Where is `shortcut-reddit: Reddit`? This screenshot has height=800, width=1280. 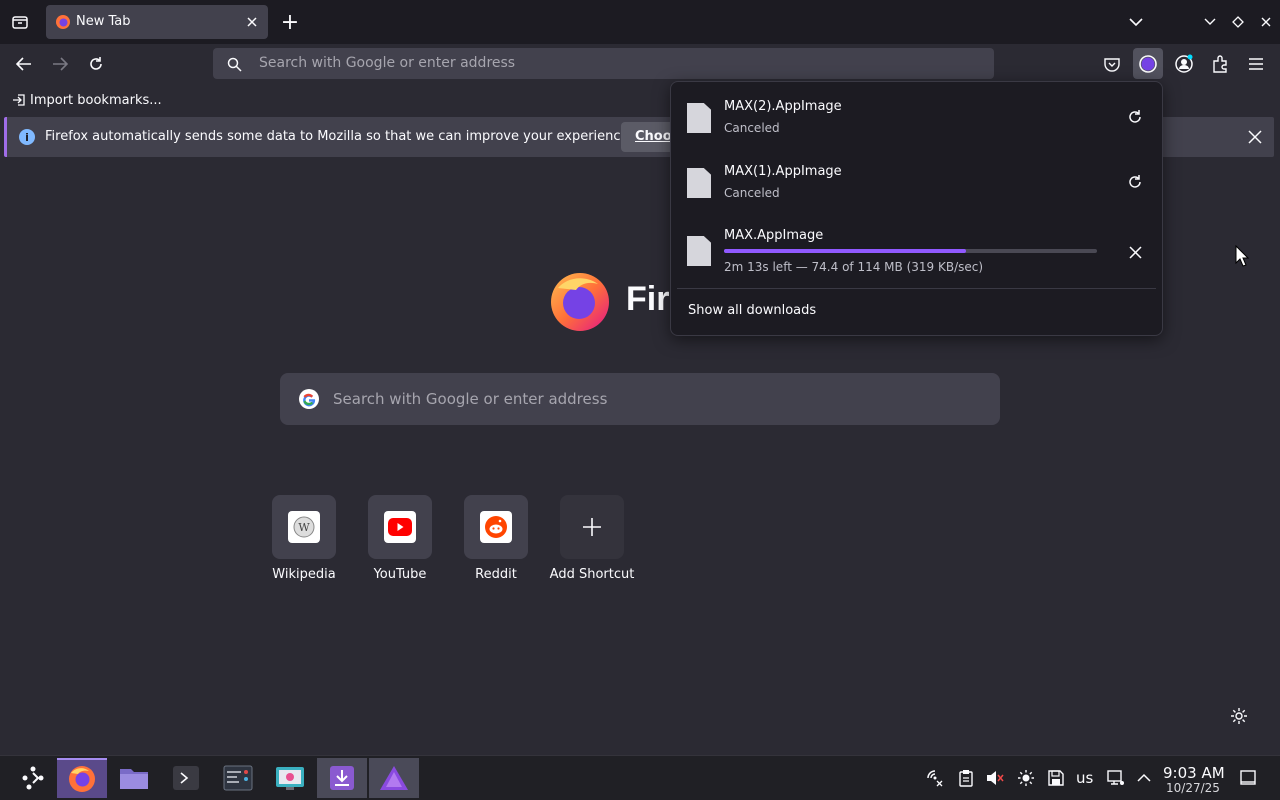
shortcut-reddit: Reddit is located at coordinates (496, 545).